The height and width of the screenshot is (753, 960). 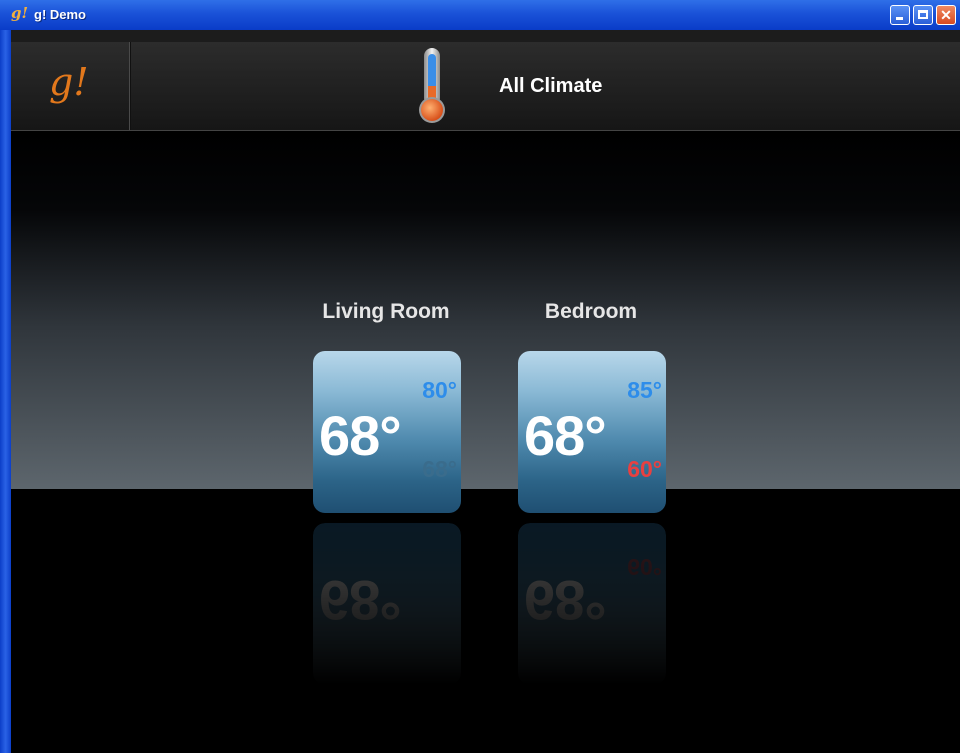 I want to click on home-button: g!, so click(x=70, y=86).